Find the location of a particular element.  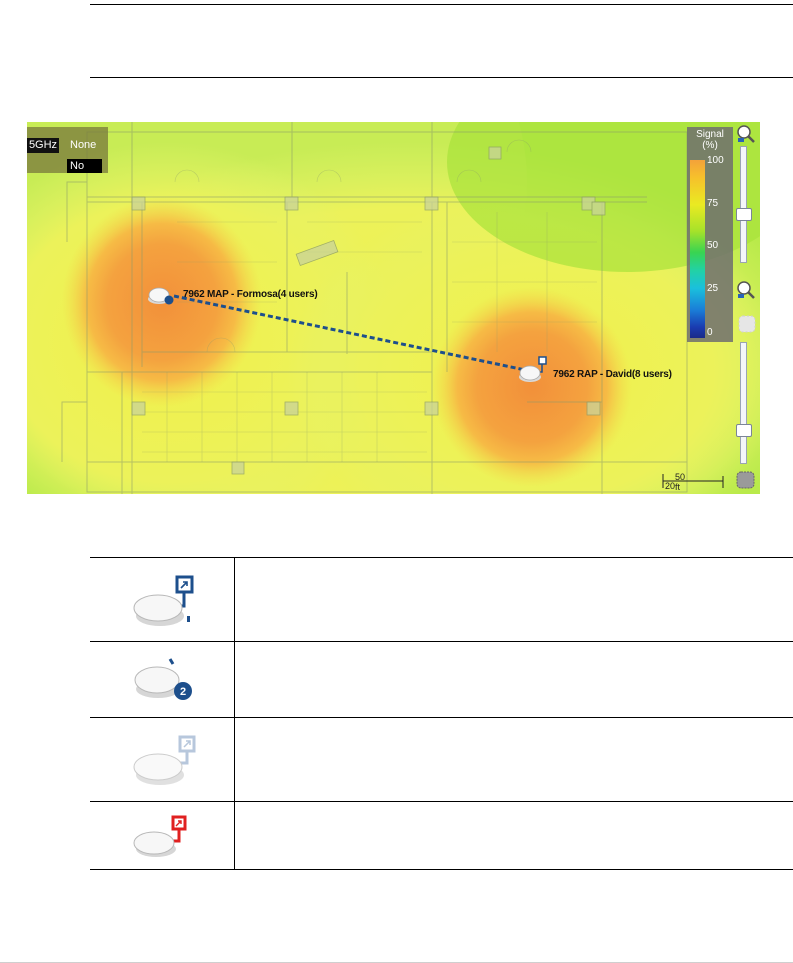

rap-icon is located at coordinates (163, 600).